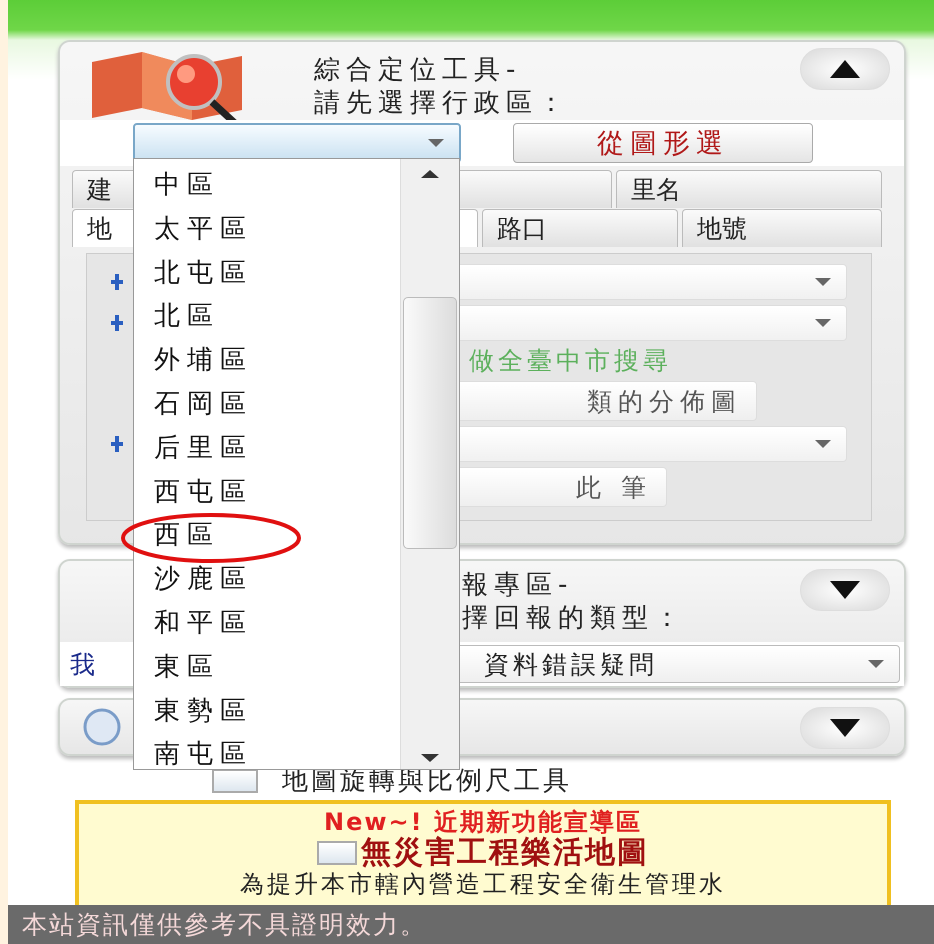  I want to click on dropdown-option: 北屯區, so click(267, 272).